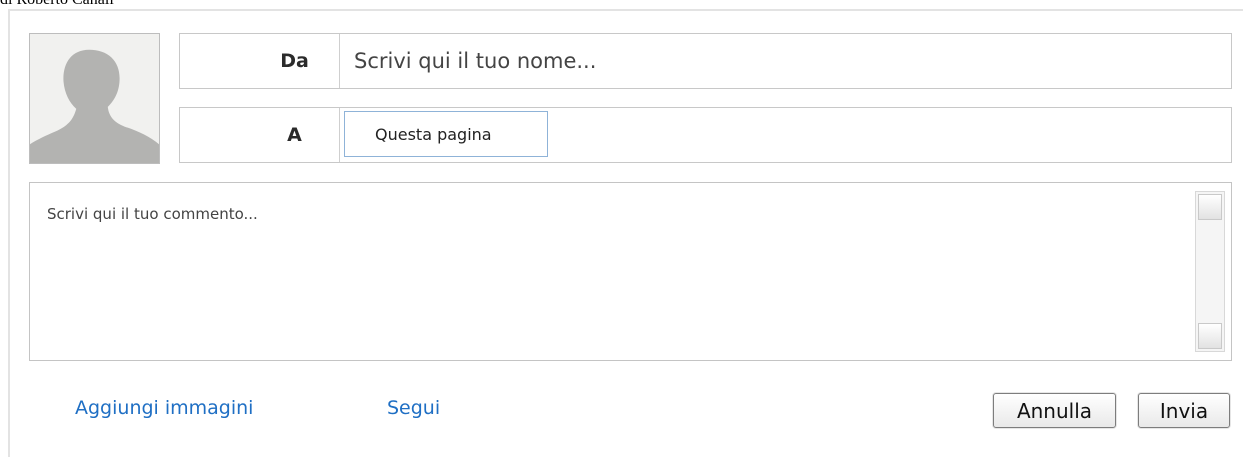 This screenshot has width=1243, height=457. What do you see at coordinates (784, 61) in the screenshot?
I see `name-input` at bounding box center [784, 61].